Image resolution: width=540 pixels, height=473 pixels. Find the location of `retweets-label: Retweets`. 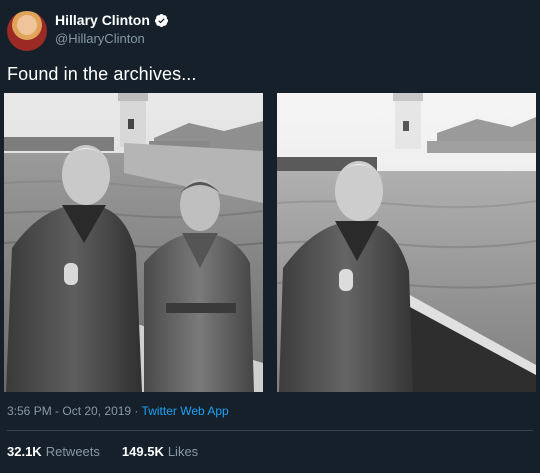

retweets-label: Retweets is located at coordinates (72, 451).